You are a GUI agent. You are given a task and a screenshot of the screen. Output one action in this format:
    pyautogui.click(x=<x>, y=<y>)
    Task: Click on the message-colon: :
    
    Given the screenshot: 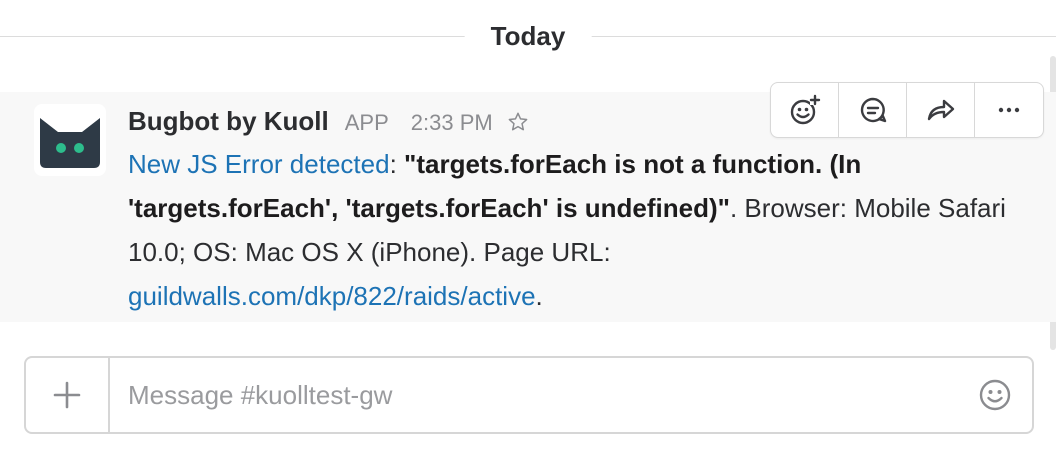 What is the action you would take?
    pyautogui.click(x=397, y=164)
    